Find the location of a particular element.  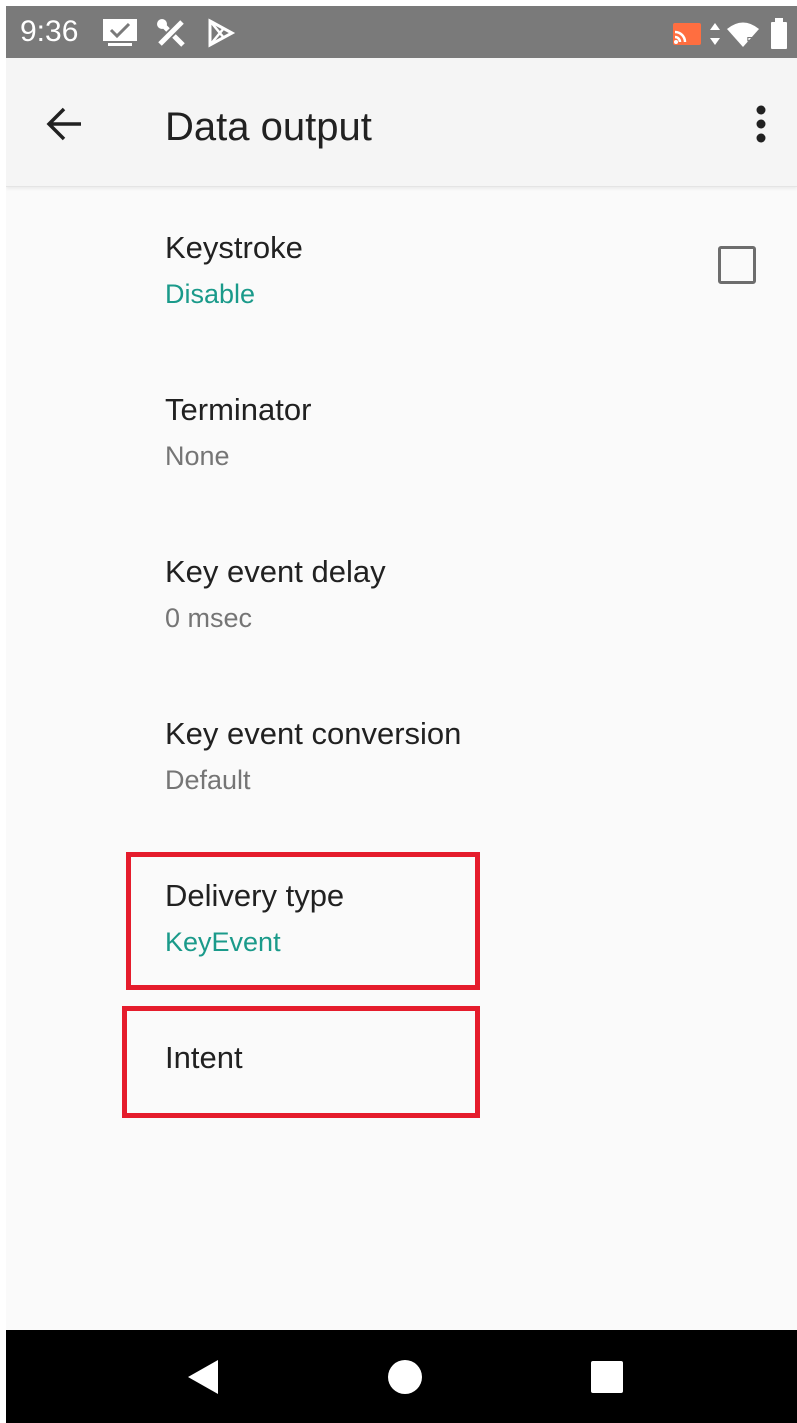

more-options-button is located at coordinates (761, 124).